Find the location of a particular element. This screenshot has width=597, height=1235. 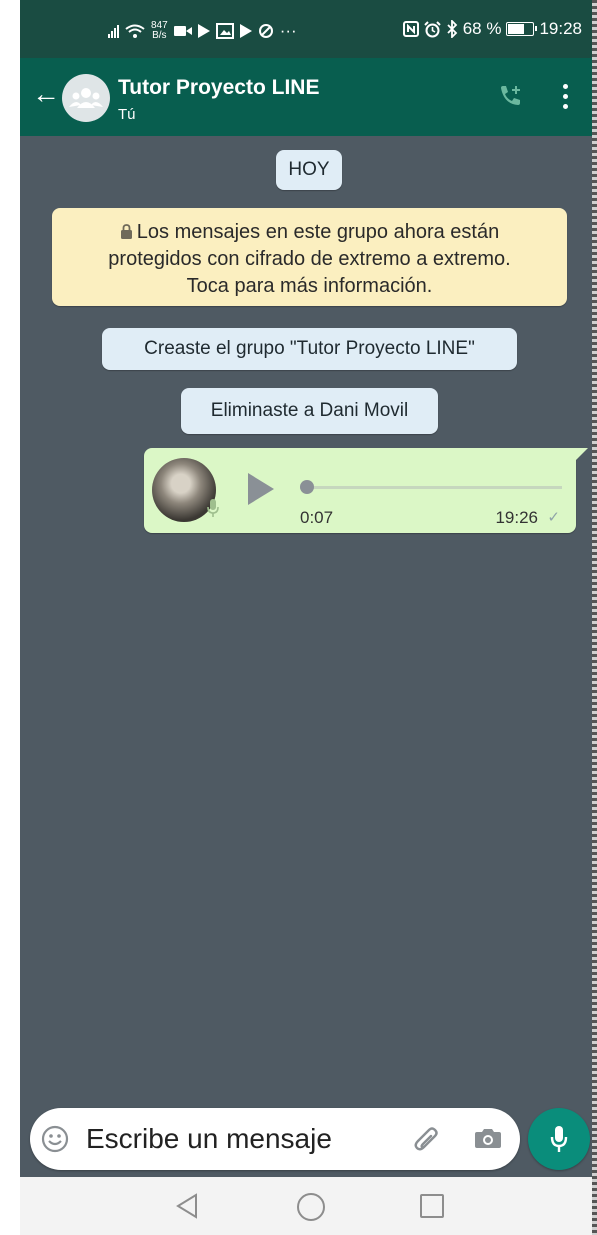

nav-recent-icon is located at coordinates (432, 1206).